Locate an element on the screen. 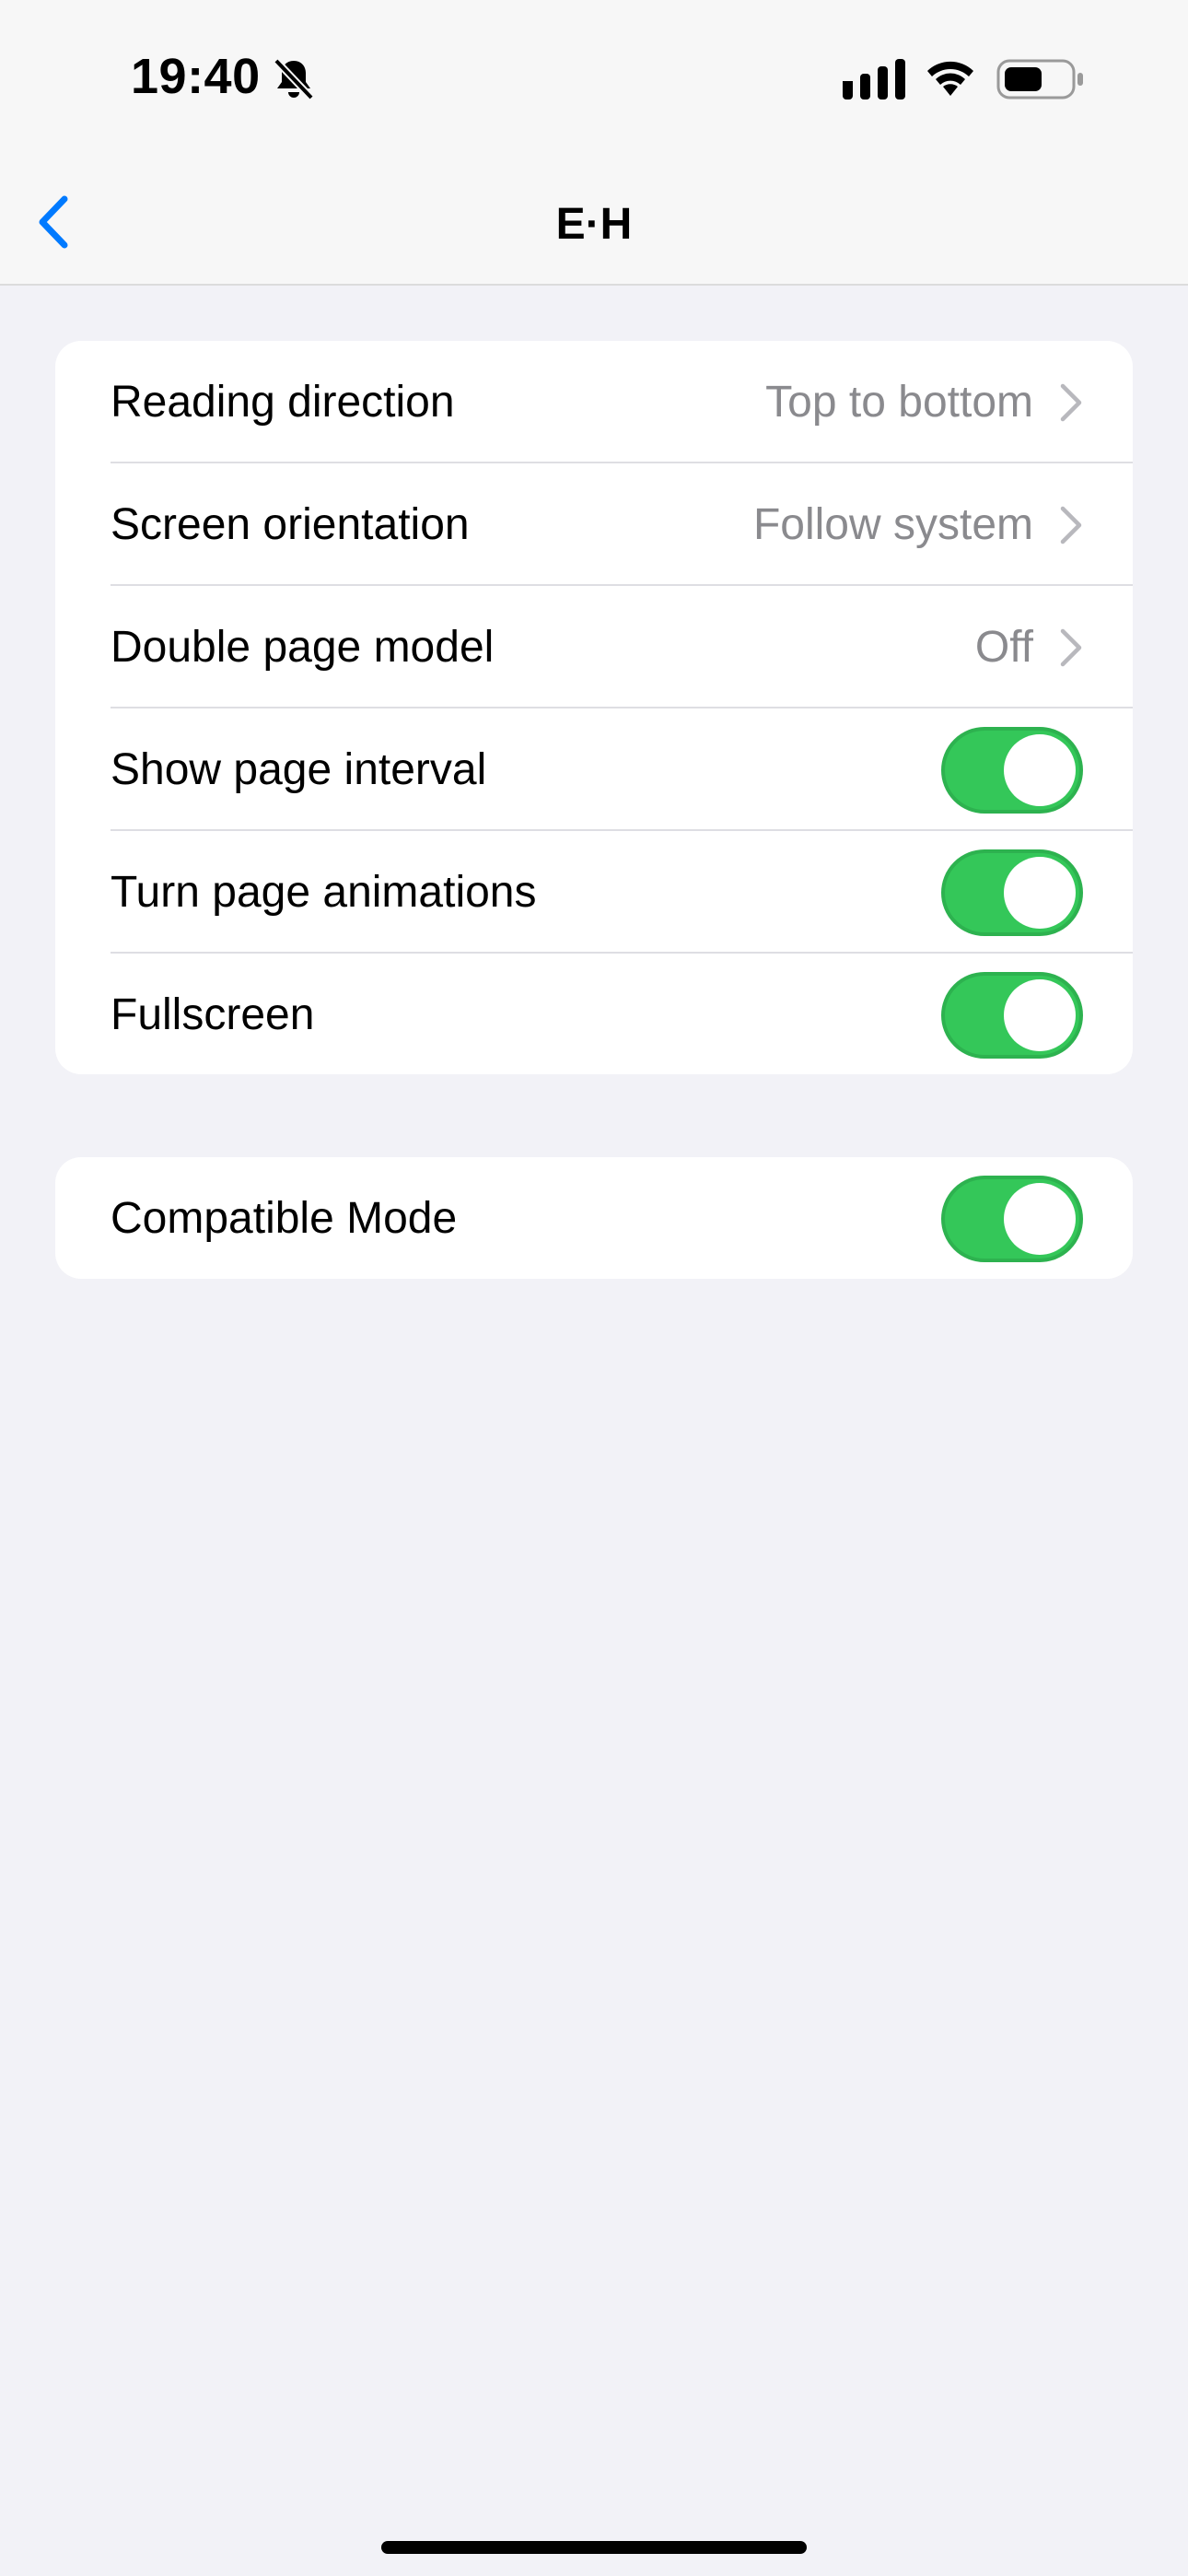 The height and width of the screenshot is (2576, 1188). row-label: Fullscreen is located at coordinates (213, 1015).